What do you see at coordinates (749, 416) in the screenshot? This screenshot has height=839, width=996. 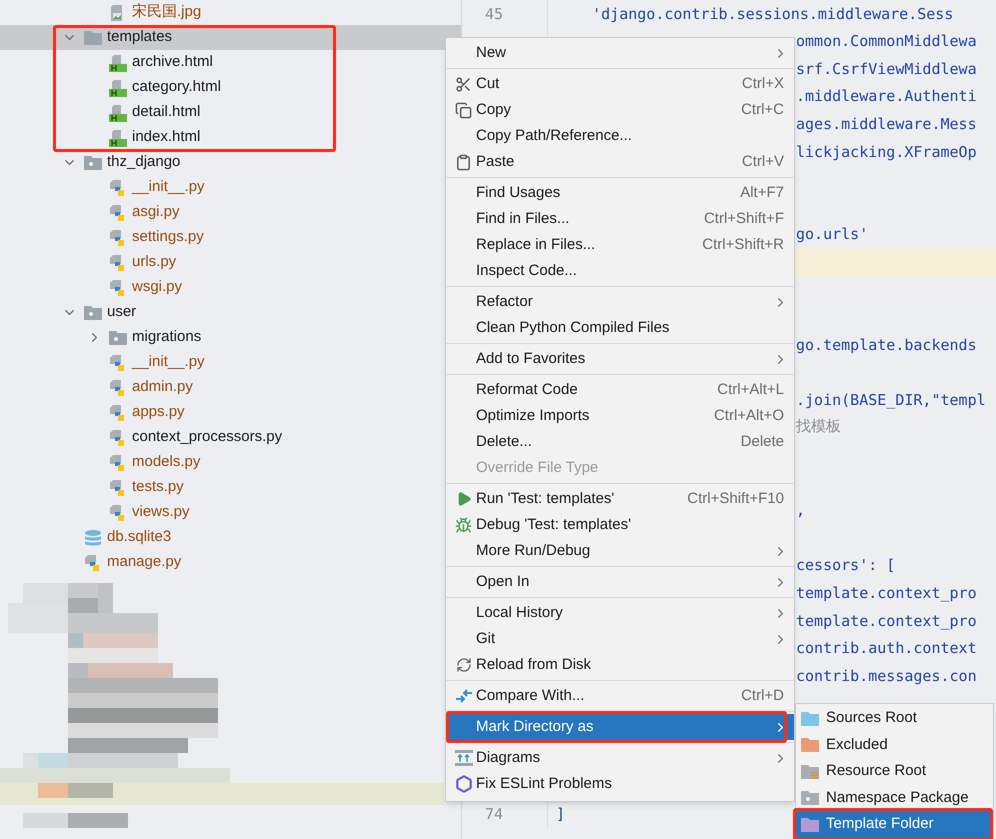 I see `shortcut-text: Ctrl+Alt+O` at bounding box center [749, 416].